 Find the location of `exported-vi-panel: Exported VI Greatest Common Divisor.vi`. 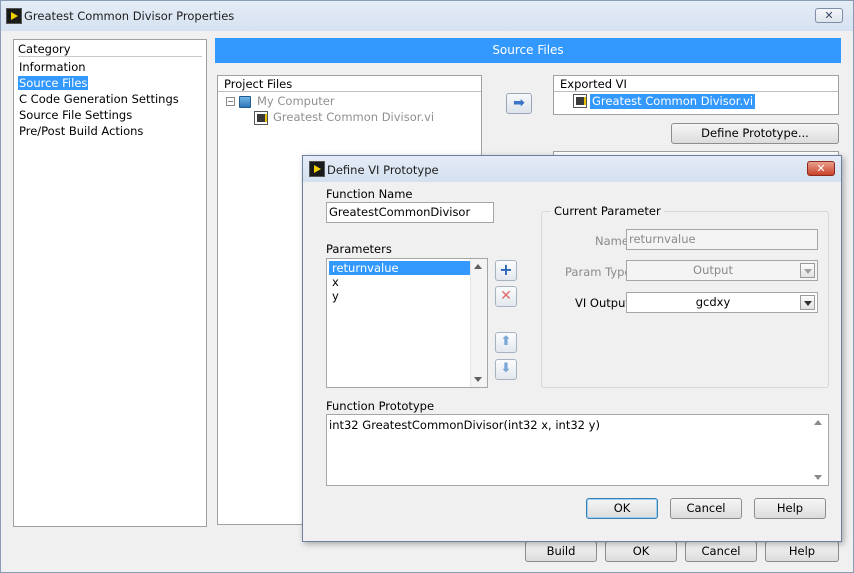

exported-vi-panel: Exported VI Greatest Common Divisor.vi is located at coordinates (696, 95).